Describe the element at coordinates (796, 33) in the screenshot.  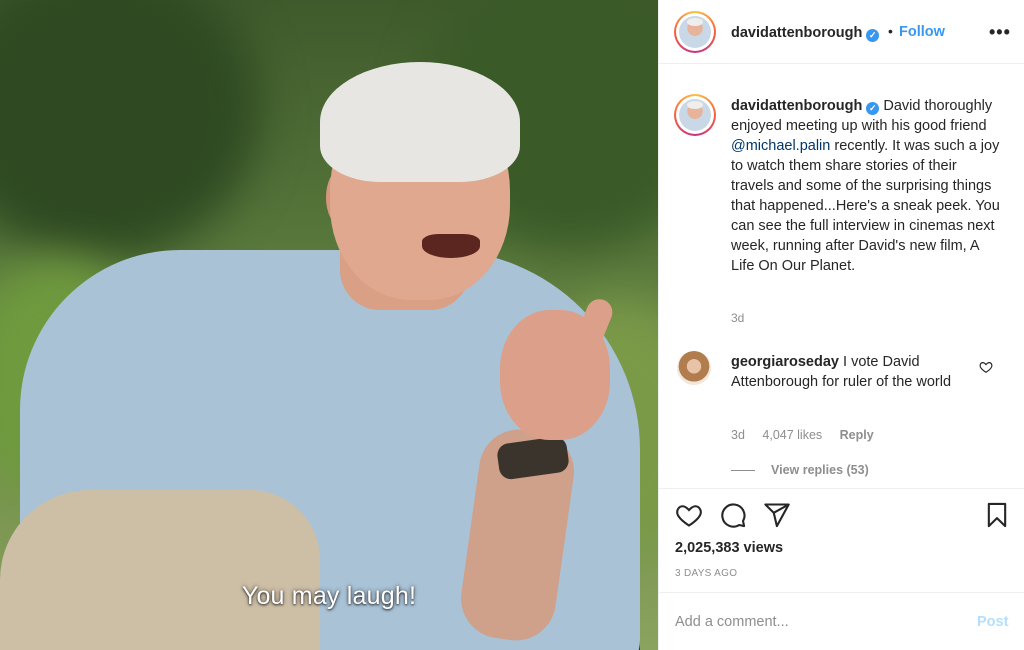
I see `author-username: davidattenborough` at that location.